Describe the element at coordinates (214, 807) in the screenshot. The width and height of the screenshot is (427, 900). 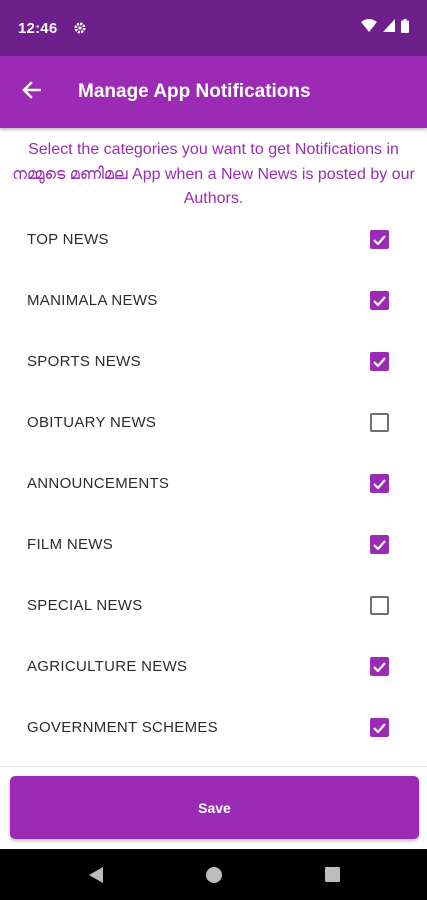
I see `save-button: Save` at that location.